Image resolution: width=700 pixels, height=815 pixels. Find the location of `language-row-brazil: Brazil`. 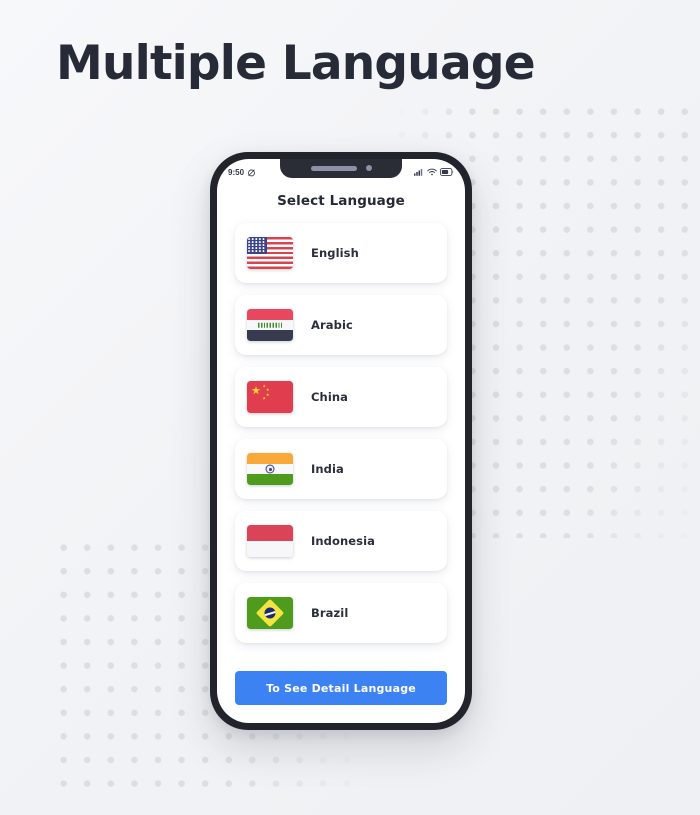

language-row-brazil: Brazil is located at coordinates (341, 613).